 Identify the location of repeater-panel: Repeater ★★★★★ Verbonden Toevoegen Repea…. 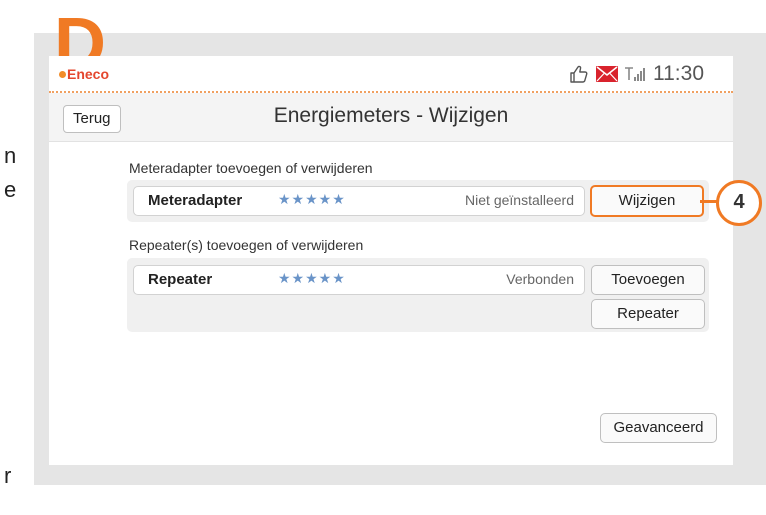
(418, 295).